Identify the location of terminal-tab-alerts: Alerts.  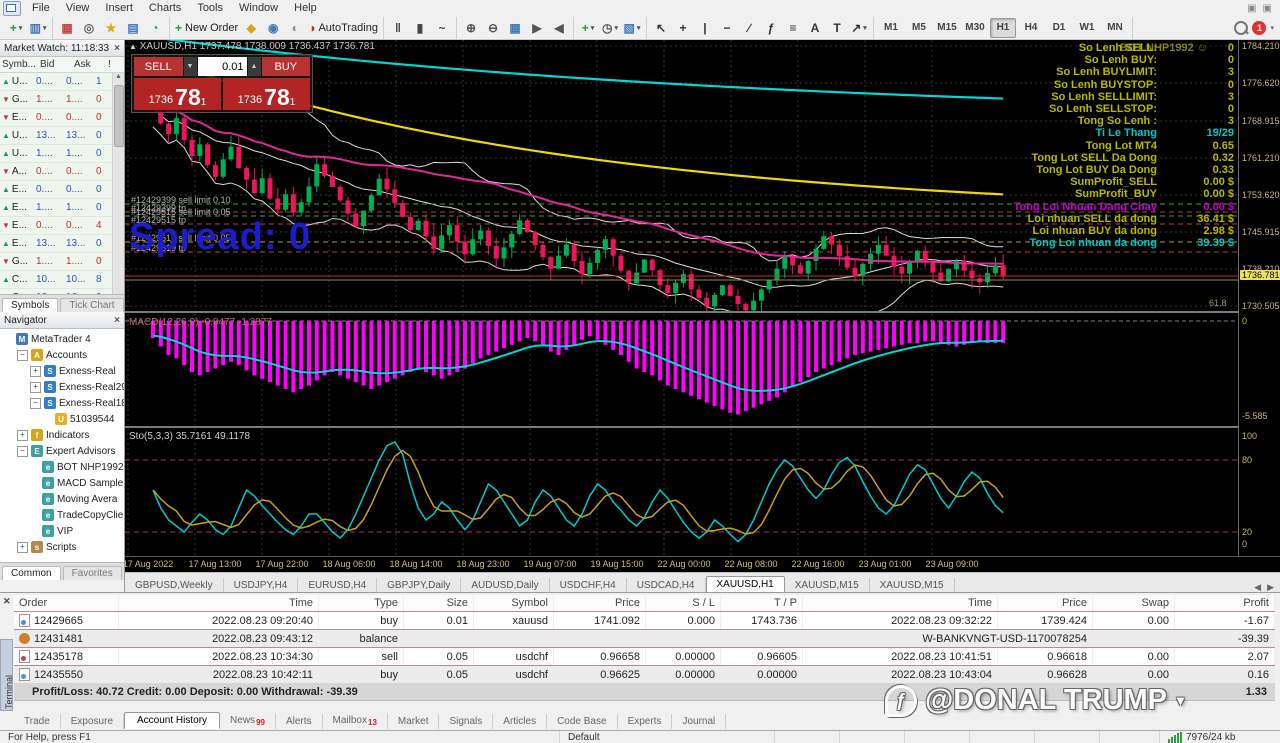
(299, 721).